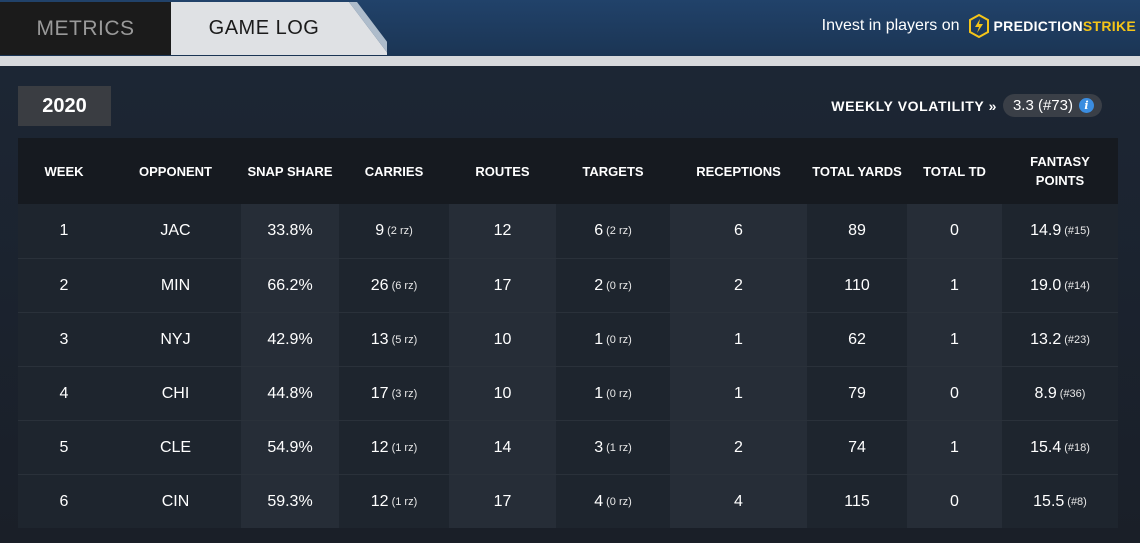  I want to click on cell-routes-value: 17, so click(502, 285).